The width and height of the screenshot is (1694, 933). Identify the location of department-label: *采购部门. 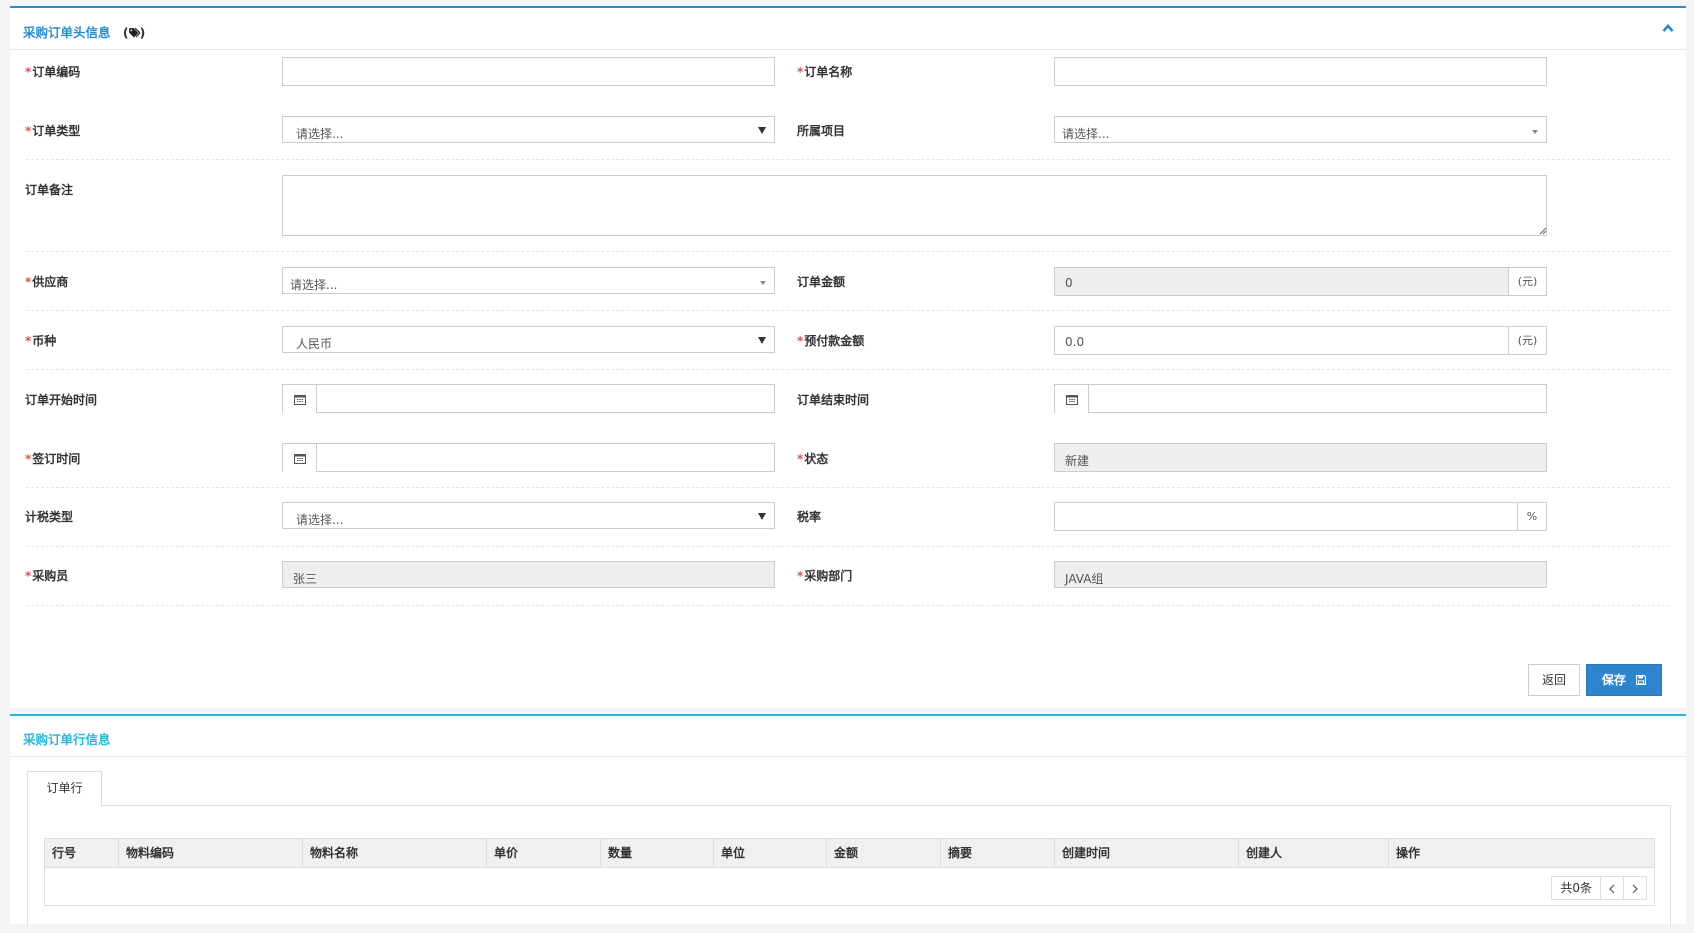
(825, 576).